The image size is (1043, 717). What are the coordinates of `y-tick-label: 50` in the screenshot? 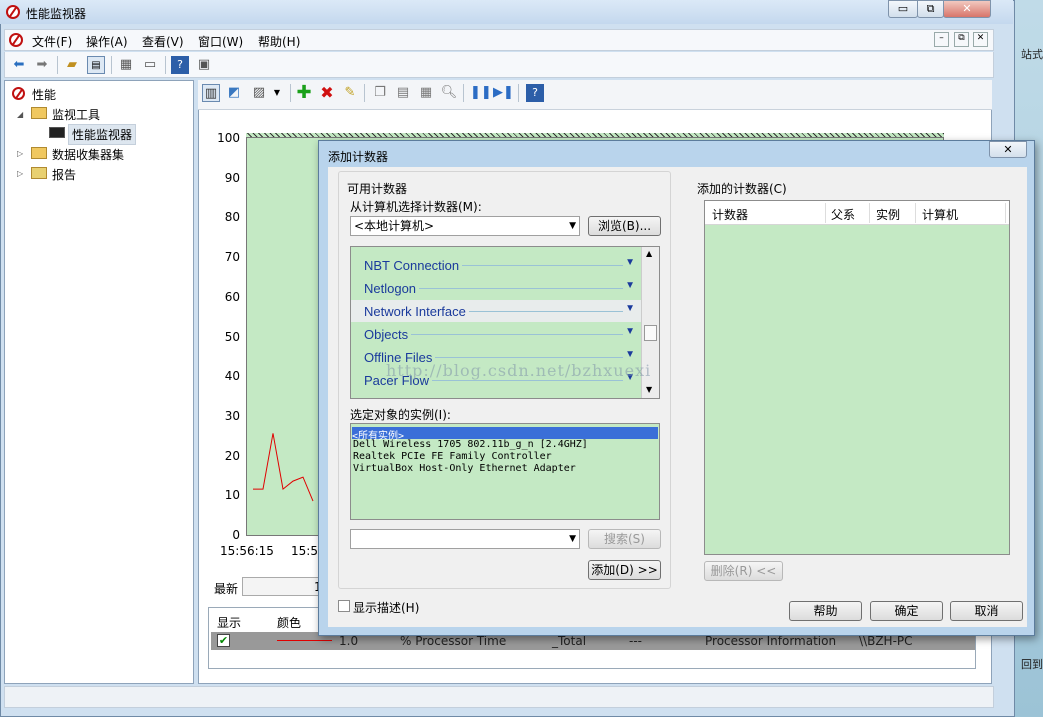 It's located at (232, 336).